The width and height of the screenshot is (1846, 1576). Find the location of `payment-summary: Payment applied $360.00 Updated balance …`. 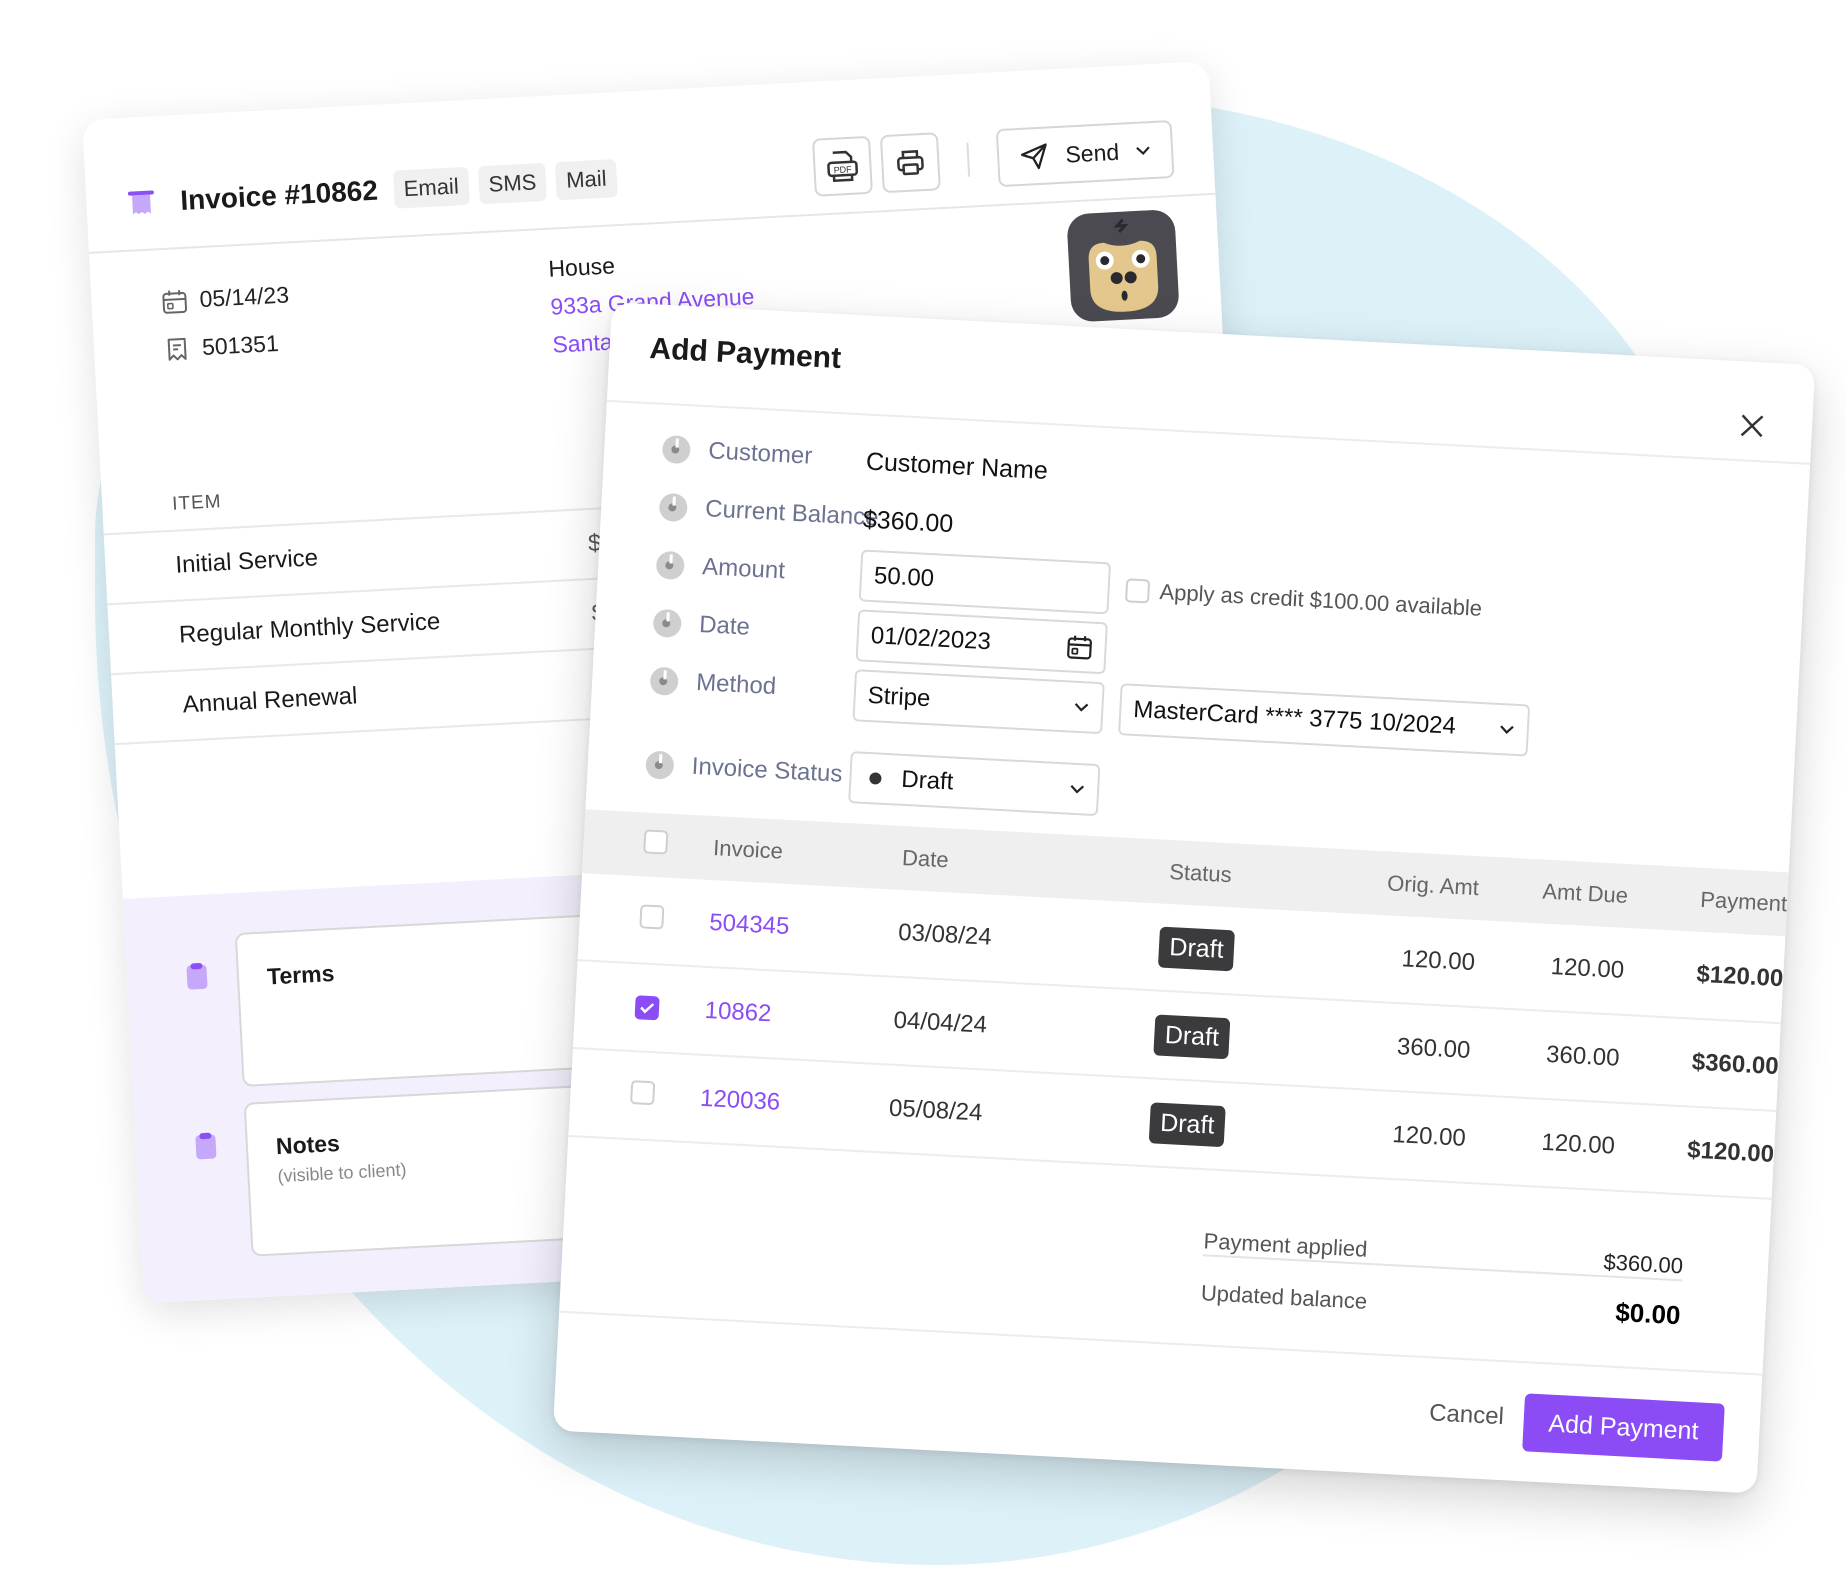

payment-summary: Payment applied $360.00 Updated balance … is located at coordinates (1442, 1268).